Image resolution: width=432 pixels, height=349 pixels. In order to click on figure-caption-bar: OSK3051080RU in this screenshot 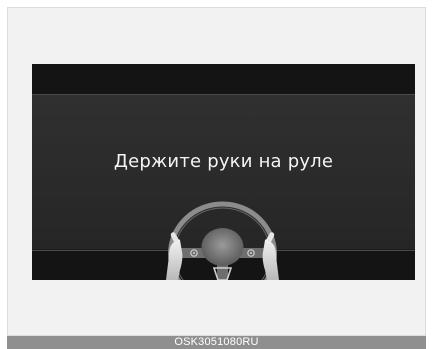, I will do `click(216, 342)`.